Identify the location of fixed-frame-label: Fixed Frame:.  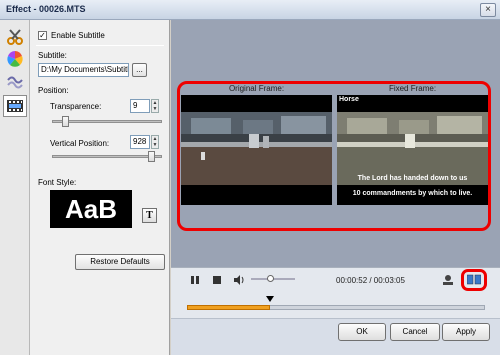
(412, 88).